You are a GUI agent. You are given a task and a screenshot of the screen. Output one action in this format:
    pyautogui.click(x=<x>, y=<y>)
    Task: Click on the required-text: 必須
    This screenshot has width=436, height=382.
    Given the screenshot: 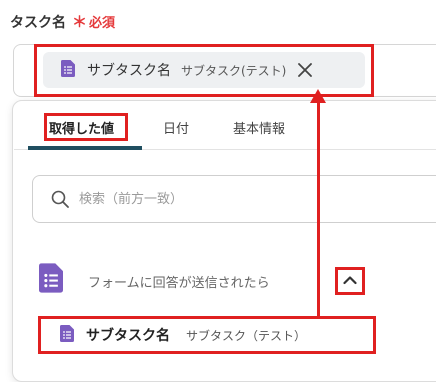 What is the action you would take?
    pyautogui.click(x=102, y=23)
    